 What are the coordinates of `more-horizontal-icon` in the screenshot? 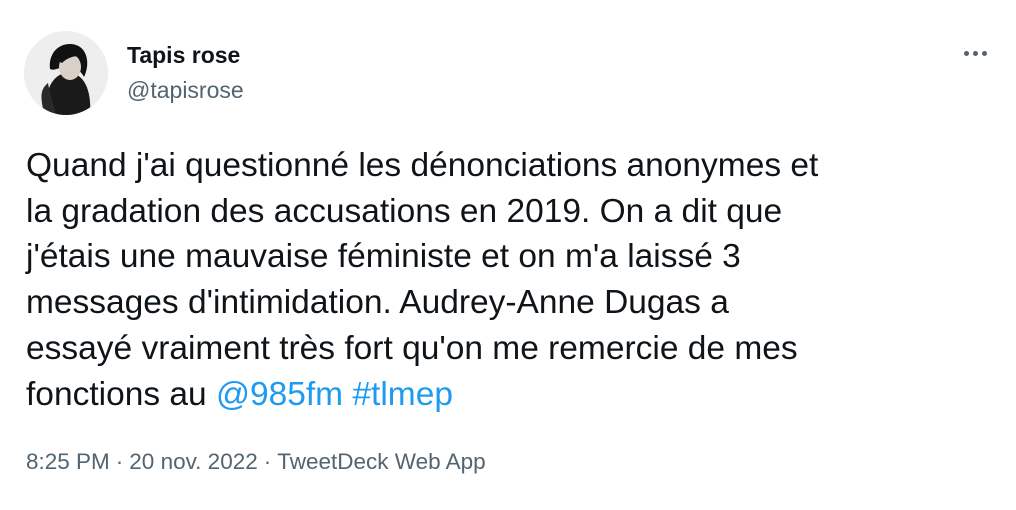 It's located at (975, 53).